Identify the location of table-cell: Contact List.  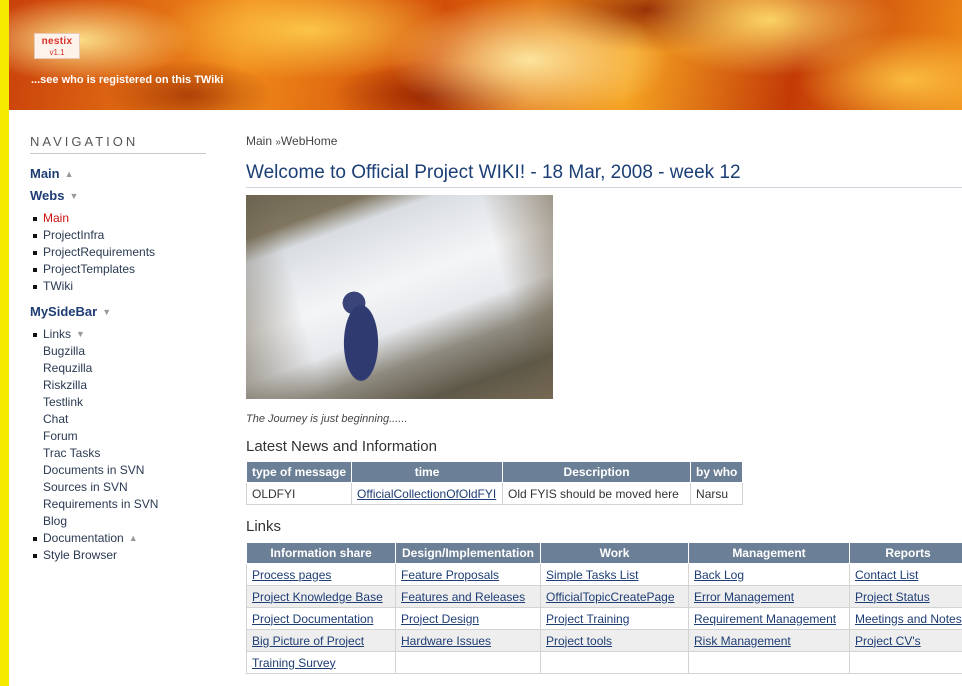
(905, 574).